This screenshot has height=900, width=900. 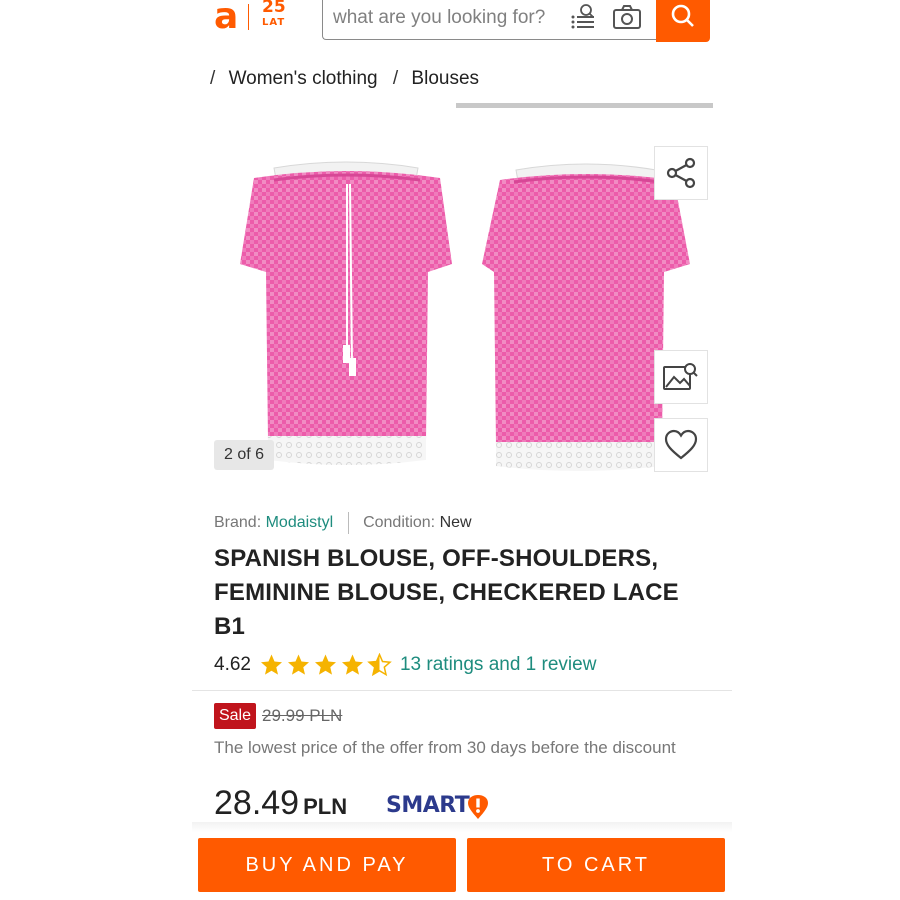 What do you see at coordinates (428, 805) in the screenshot?
I see `smart-label: SMART` at bounding box center [428, 805].